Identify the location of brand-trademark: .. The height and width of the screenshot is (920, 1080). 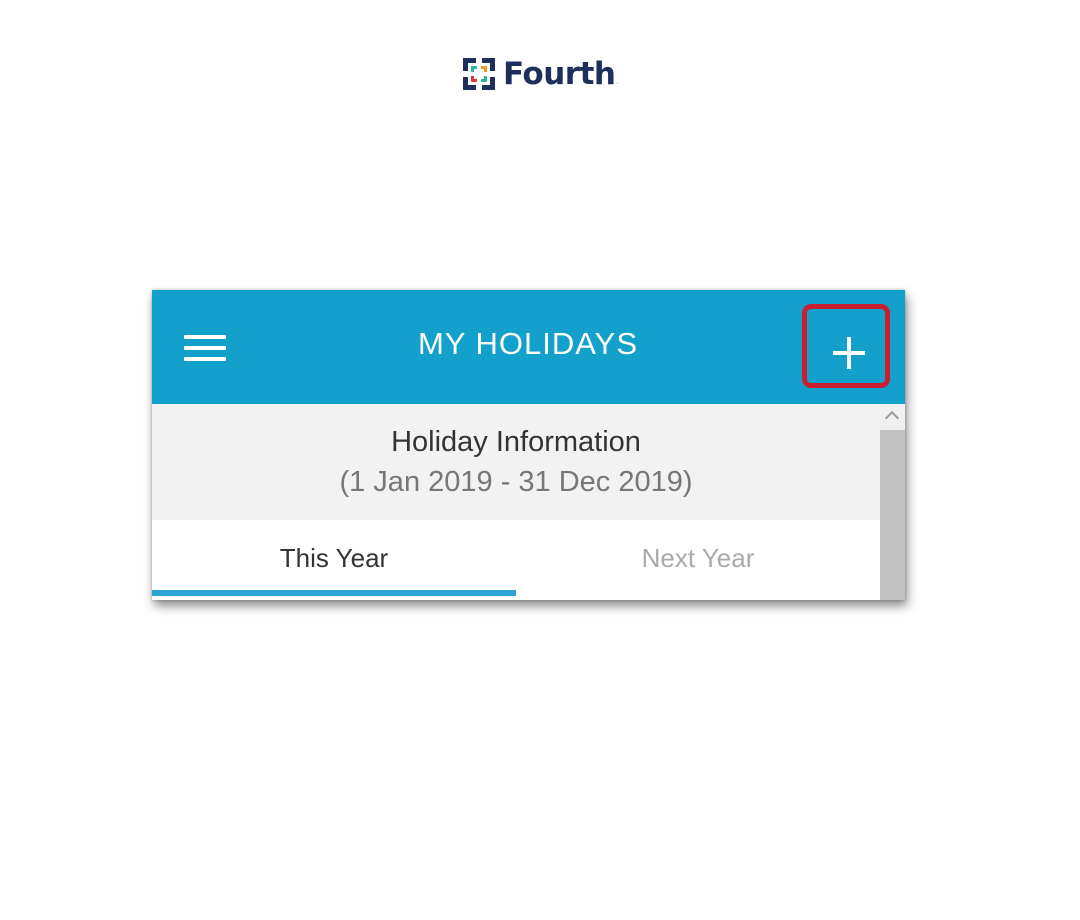
(617, 83).